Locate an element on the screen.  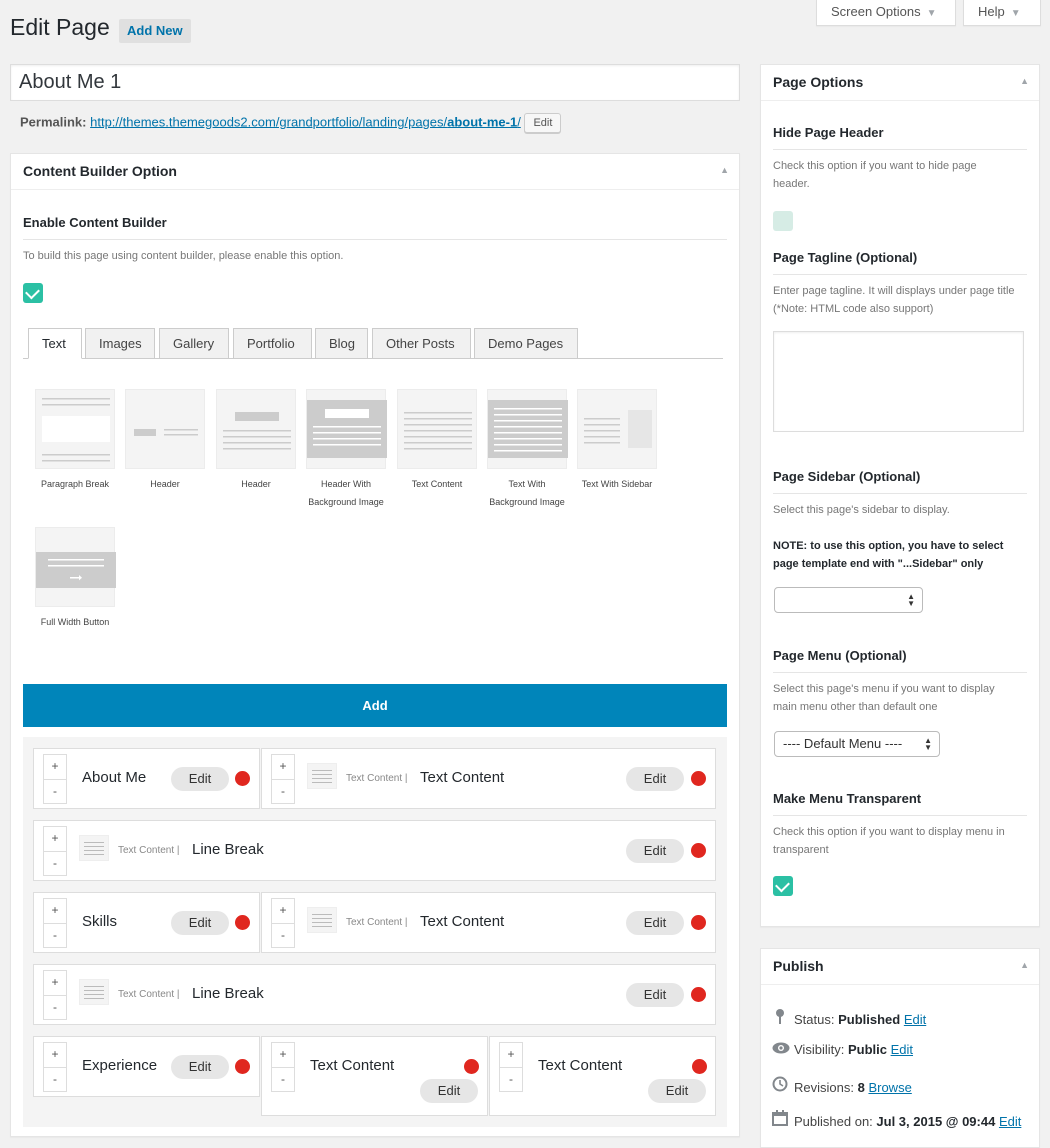
builder-block-skills: + - Skills Edit is located at coordinates (146, 922).